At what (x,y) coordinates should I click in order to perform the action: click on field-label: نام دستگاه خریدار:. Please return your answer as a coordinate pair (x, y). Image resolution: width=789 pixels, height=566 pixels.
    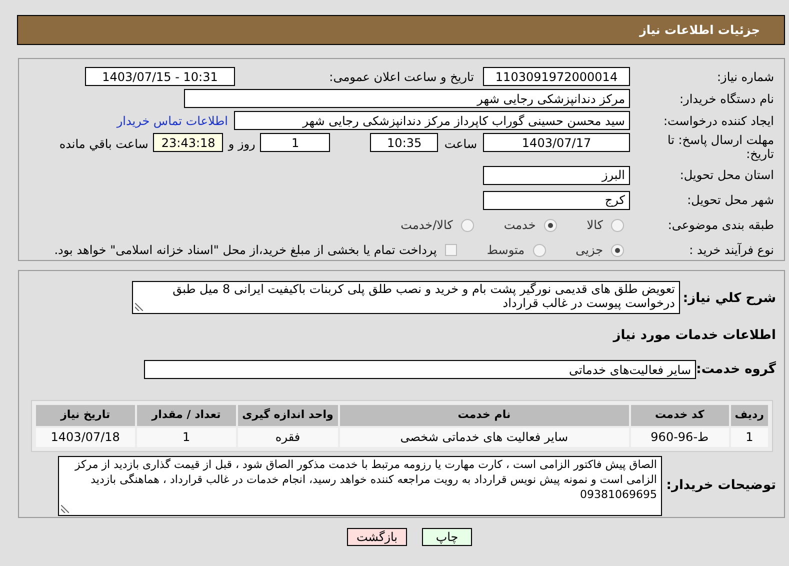
    Looking at the image, I should click on (726, 99).